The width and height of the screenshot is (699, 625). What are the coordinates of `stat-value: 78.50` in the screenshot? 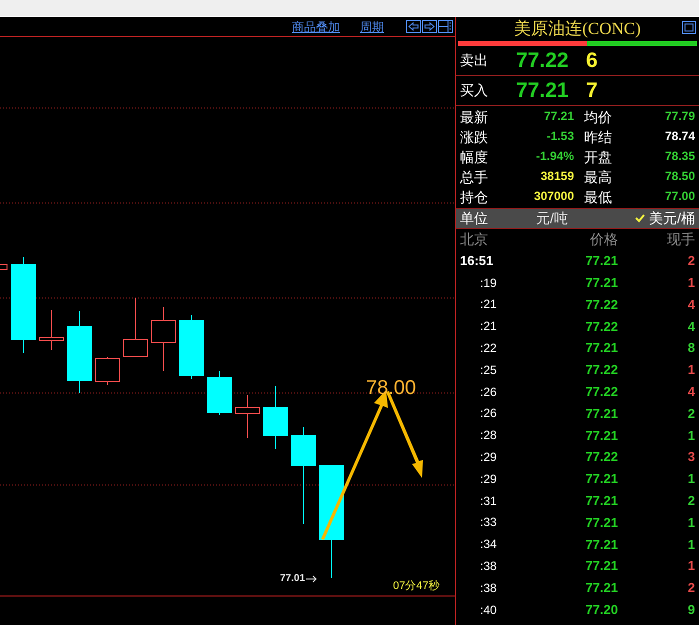 It's located at (679, 176).